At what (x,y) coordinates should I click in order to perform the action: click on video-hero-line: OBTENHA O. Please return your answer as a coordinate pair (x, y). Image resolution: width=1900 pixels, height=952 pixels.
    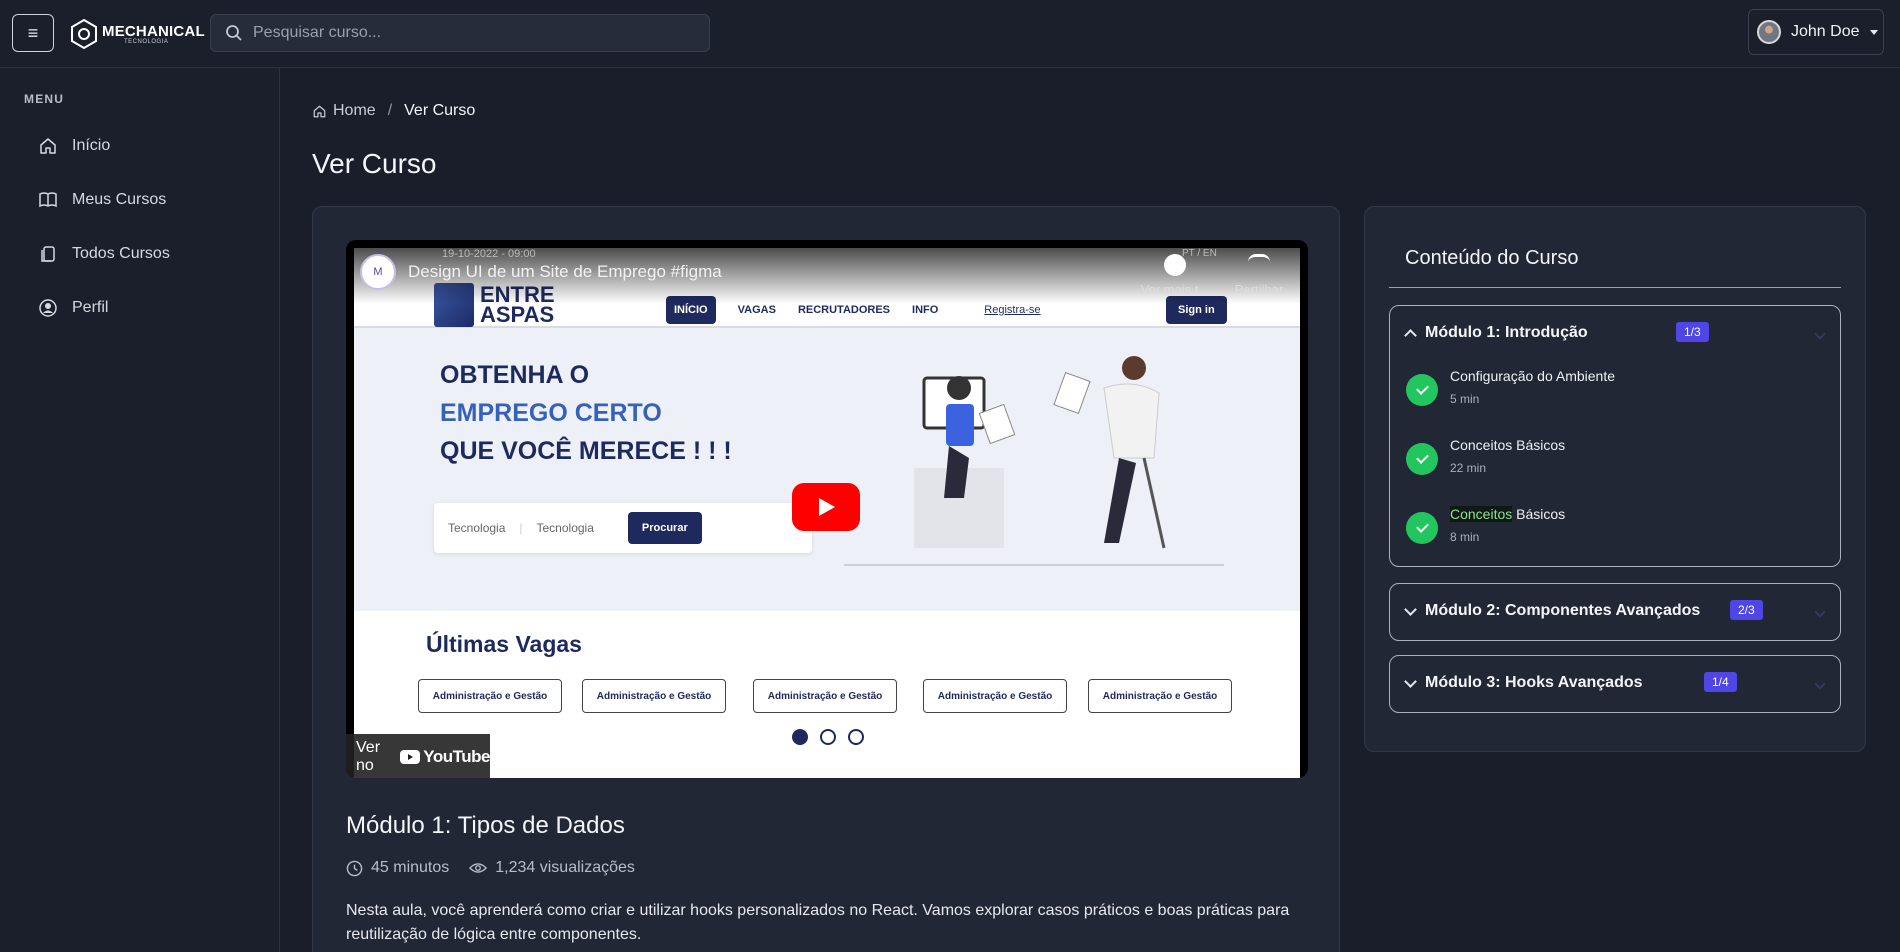
    Looking at the image, I should click on (515, 375).